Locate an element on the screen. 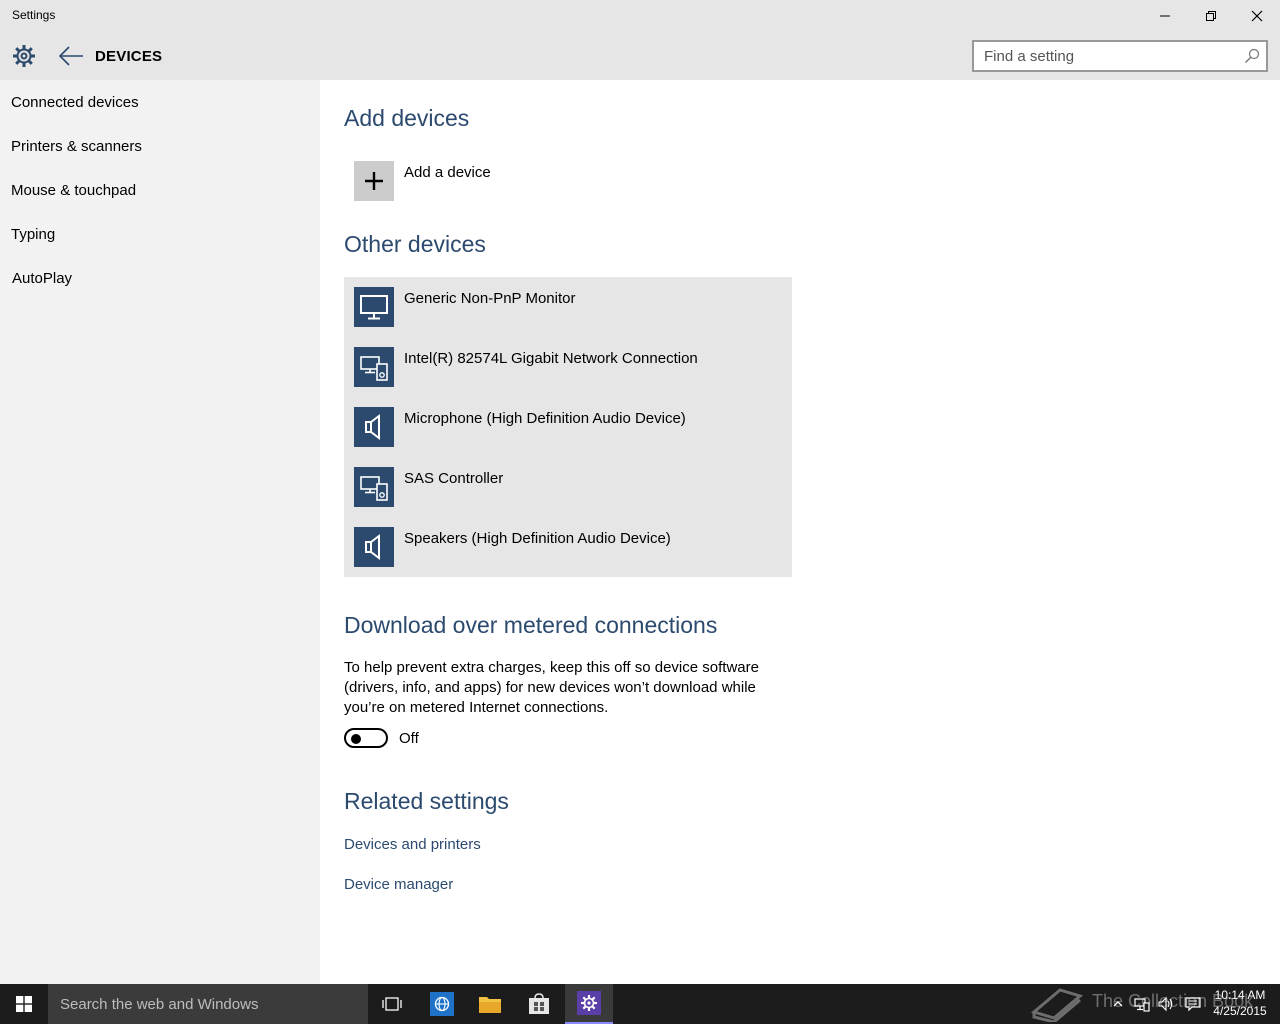  toggle-state-label: Off is located at coordinates (409, 738).